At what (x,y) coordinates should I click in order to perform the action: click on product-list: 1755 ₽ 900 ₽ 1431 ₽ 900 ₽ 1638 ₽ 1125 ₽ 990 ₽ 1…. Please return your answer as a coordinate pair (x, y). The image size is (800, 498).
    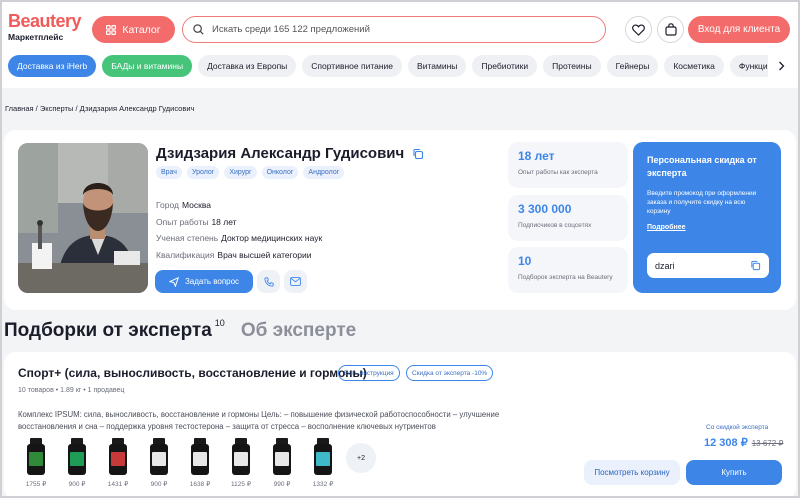
    Looking at the image, I should click on (179, 463).